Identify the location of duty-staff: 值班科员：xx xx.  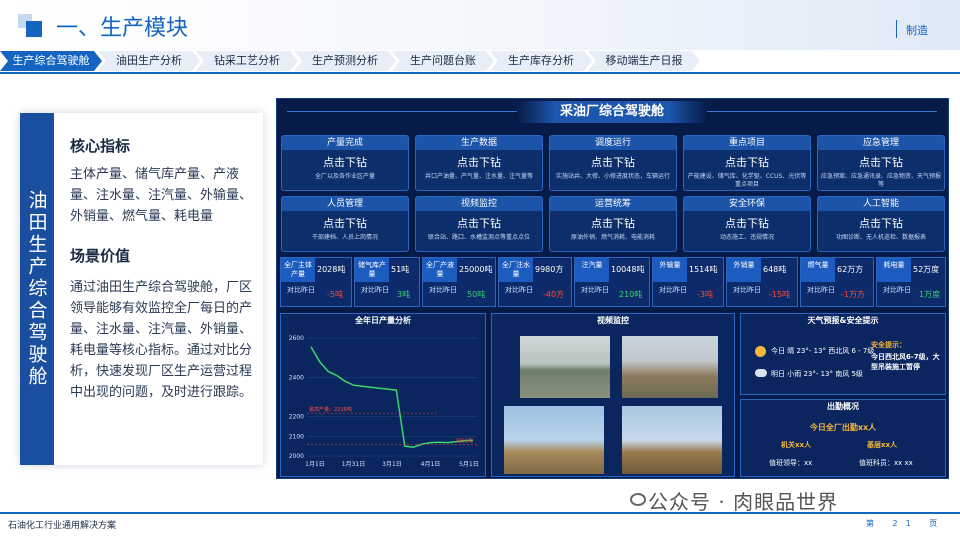
(886, 463).